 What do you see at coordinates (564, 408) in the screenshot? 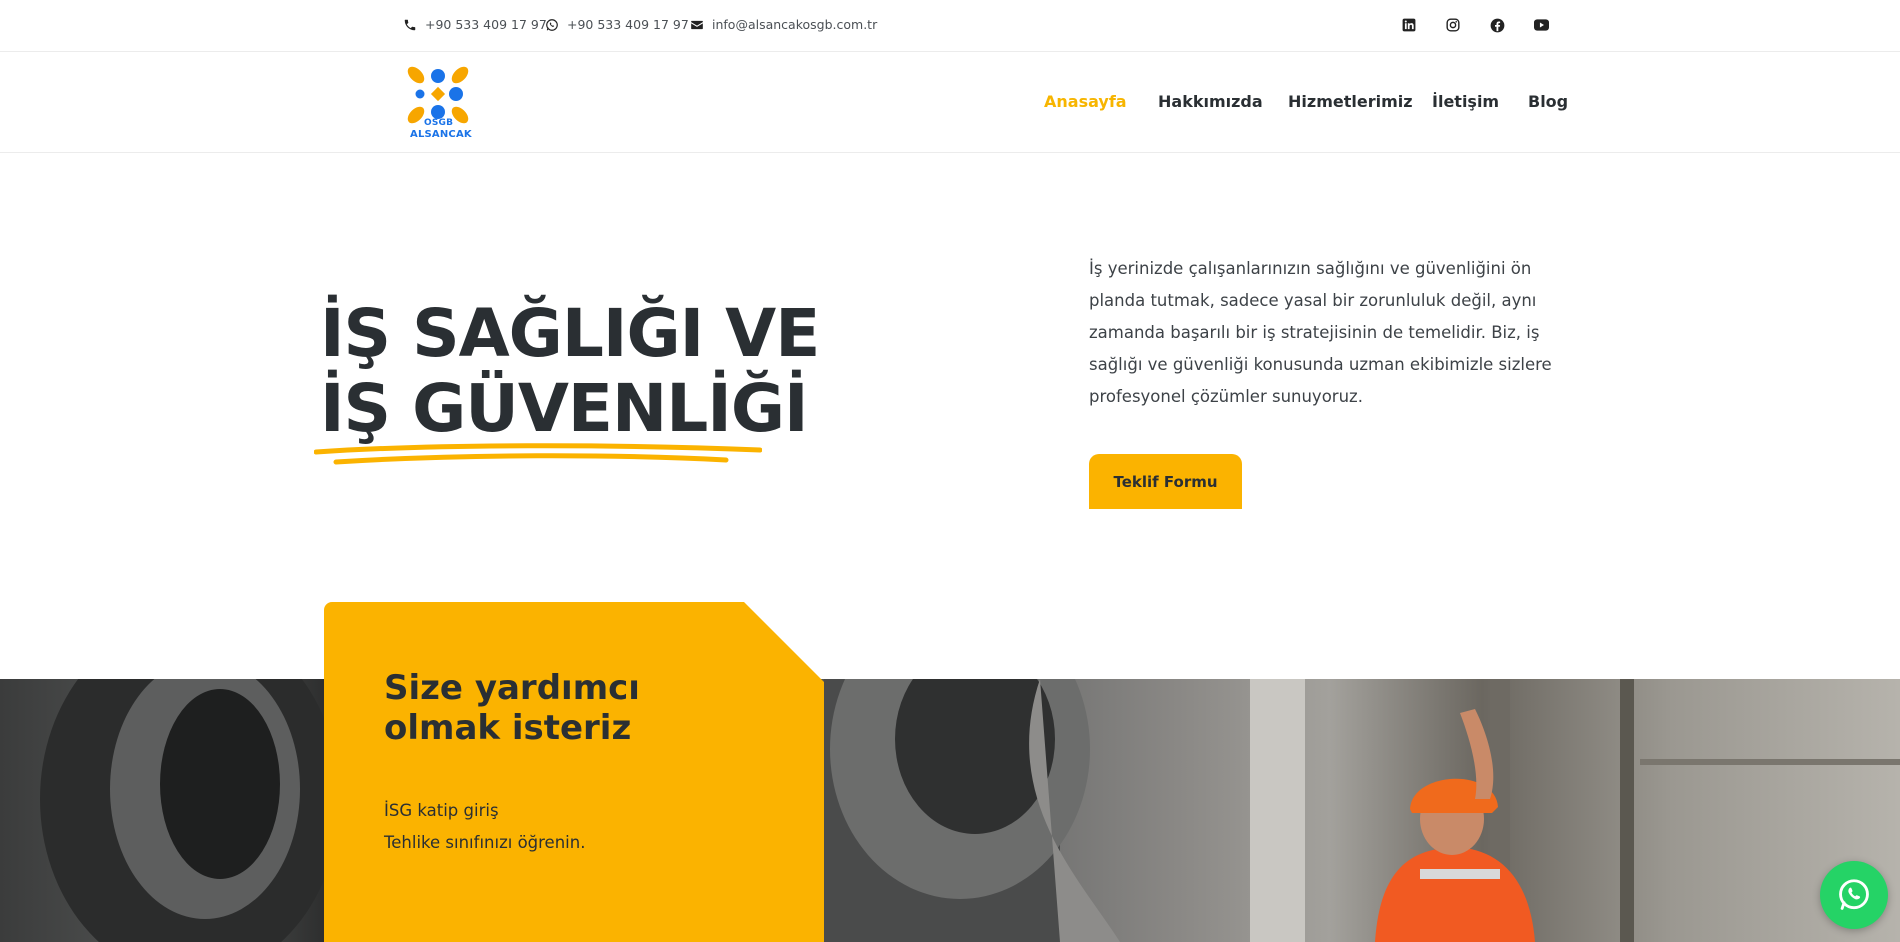
I see `hero-title-line2: İŞ GÜVENLİĞİ` at bounding box center [564, 408].